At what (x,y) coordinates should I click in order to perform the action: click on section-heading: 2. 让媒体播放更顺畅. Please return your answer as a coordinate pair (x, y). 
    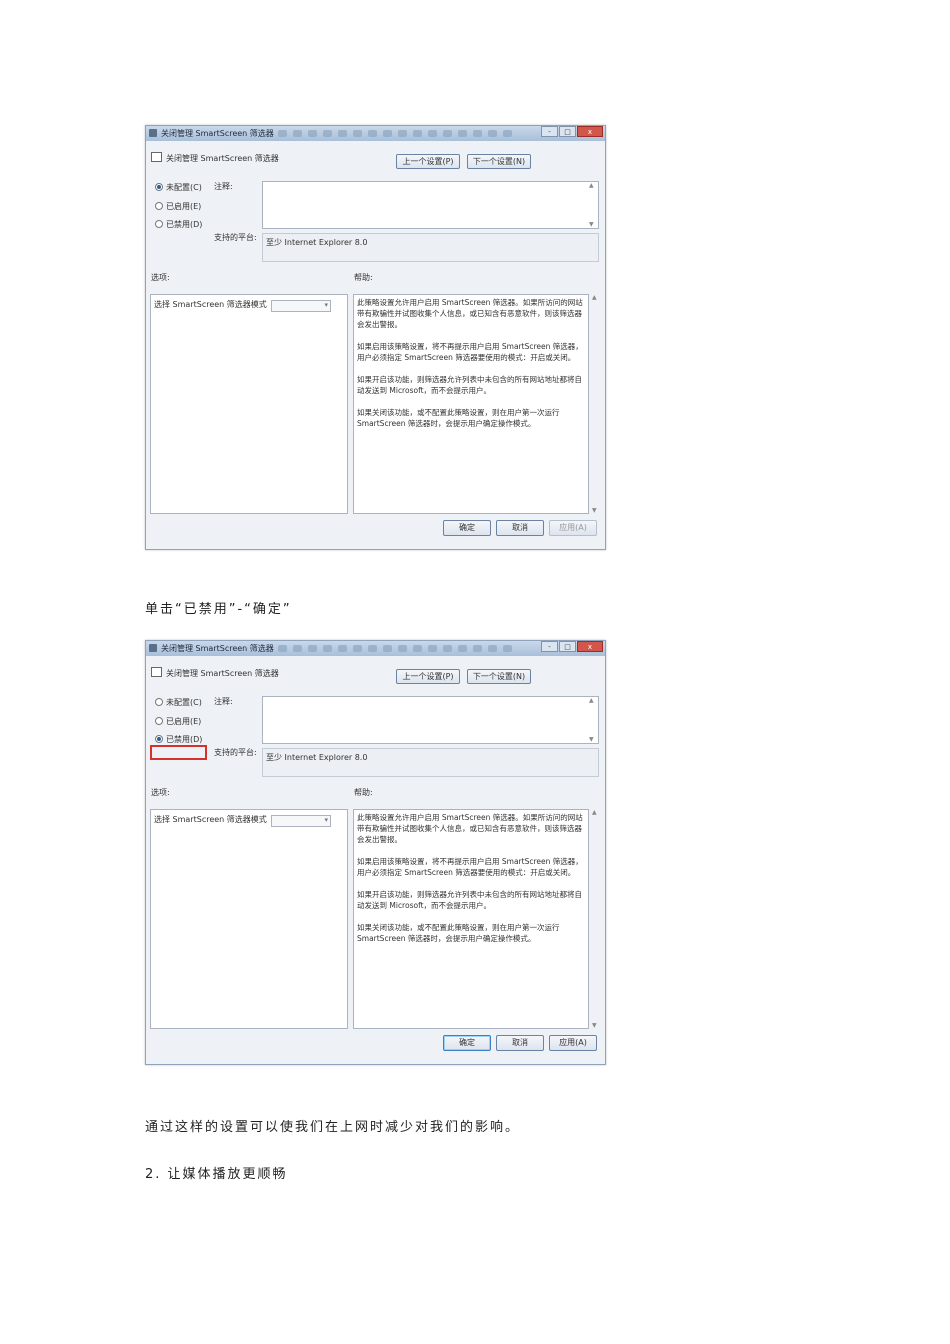
    Looking at the image, I should click on (216, 1174).